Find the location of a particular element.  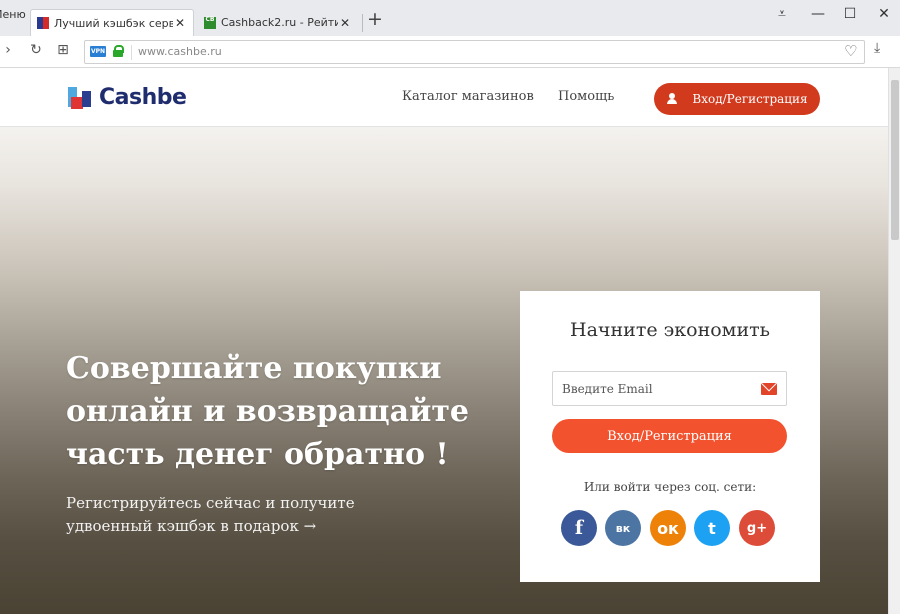

cashbe-favicon-icon is located at coordinates (43, 23).